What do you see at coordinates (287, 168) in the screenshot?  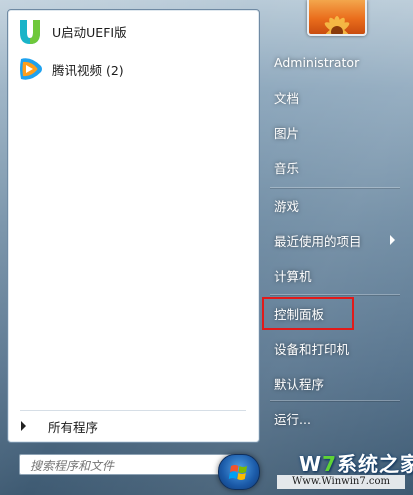 I see `music-label: 音乐` at bounding box center [287, 168].